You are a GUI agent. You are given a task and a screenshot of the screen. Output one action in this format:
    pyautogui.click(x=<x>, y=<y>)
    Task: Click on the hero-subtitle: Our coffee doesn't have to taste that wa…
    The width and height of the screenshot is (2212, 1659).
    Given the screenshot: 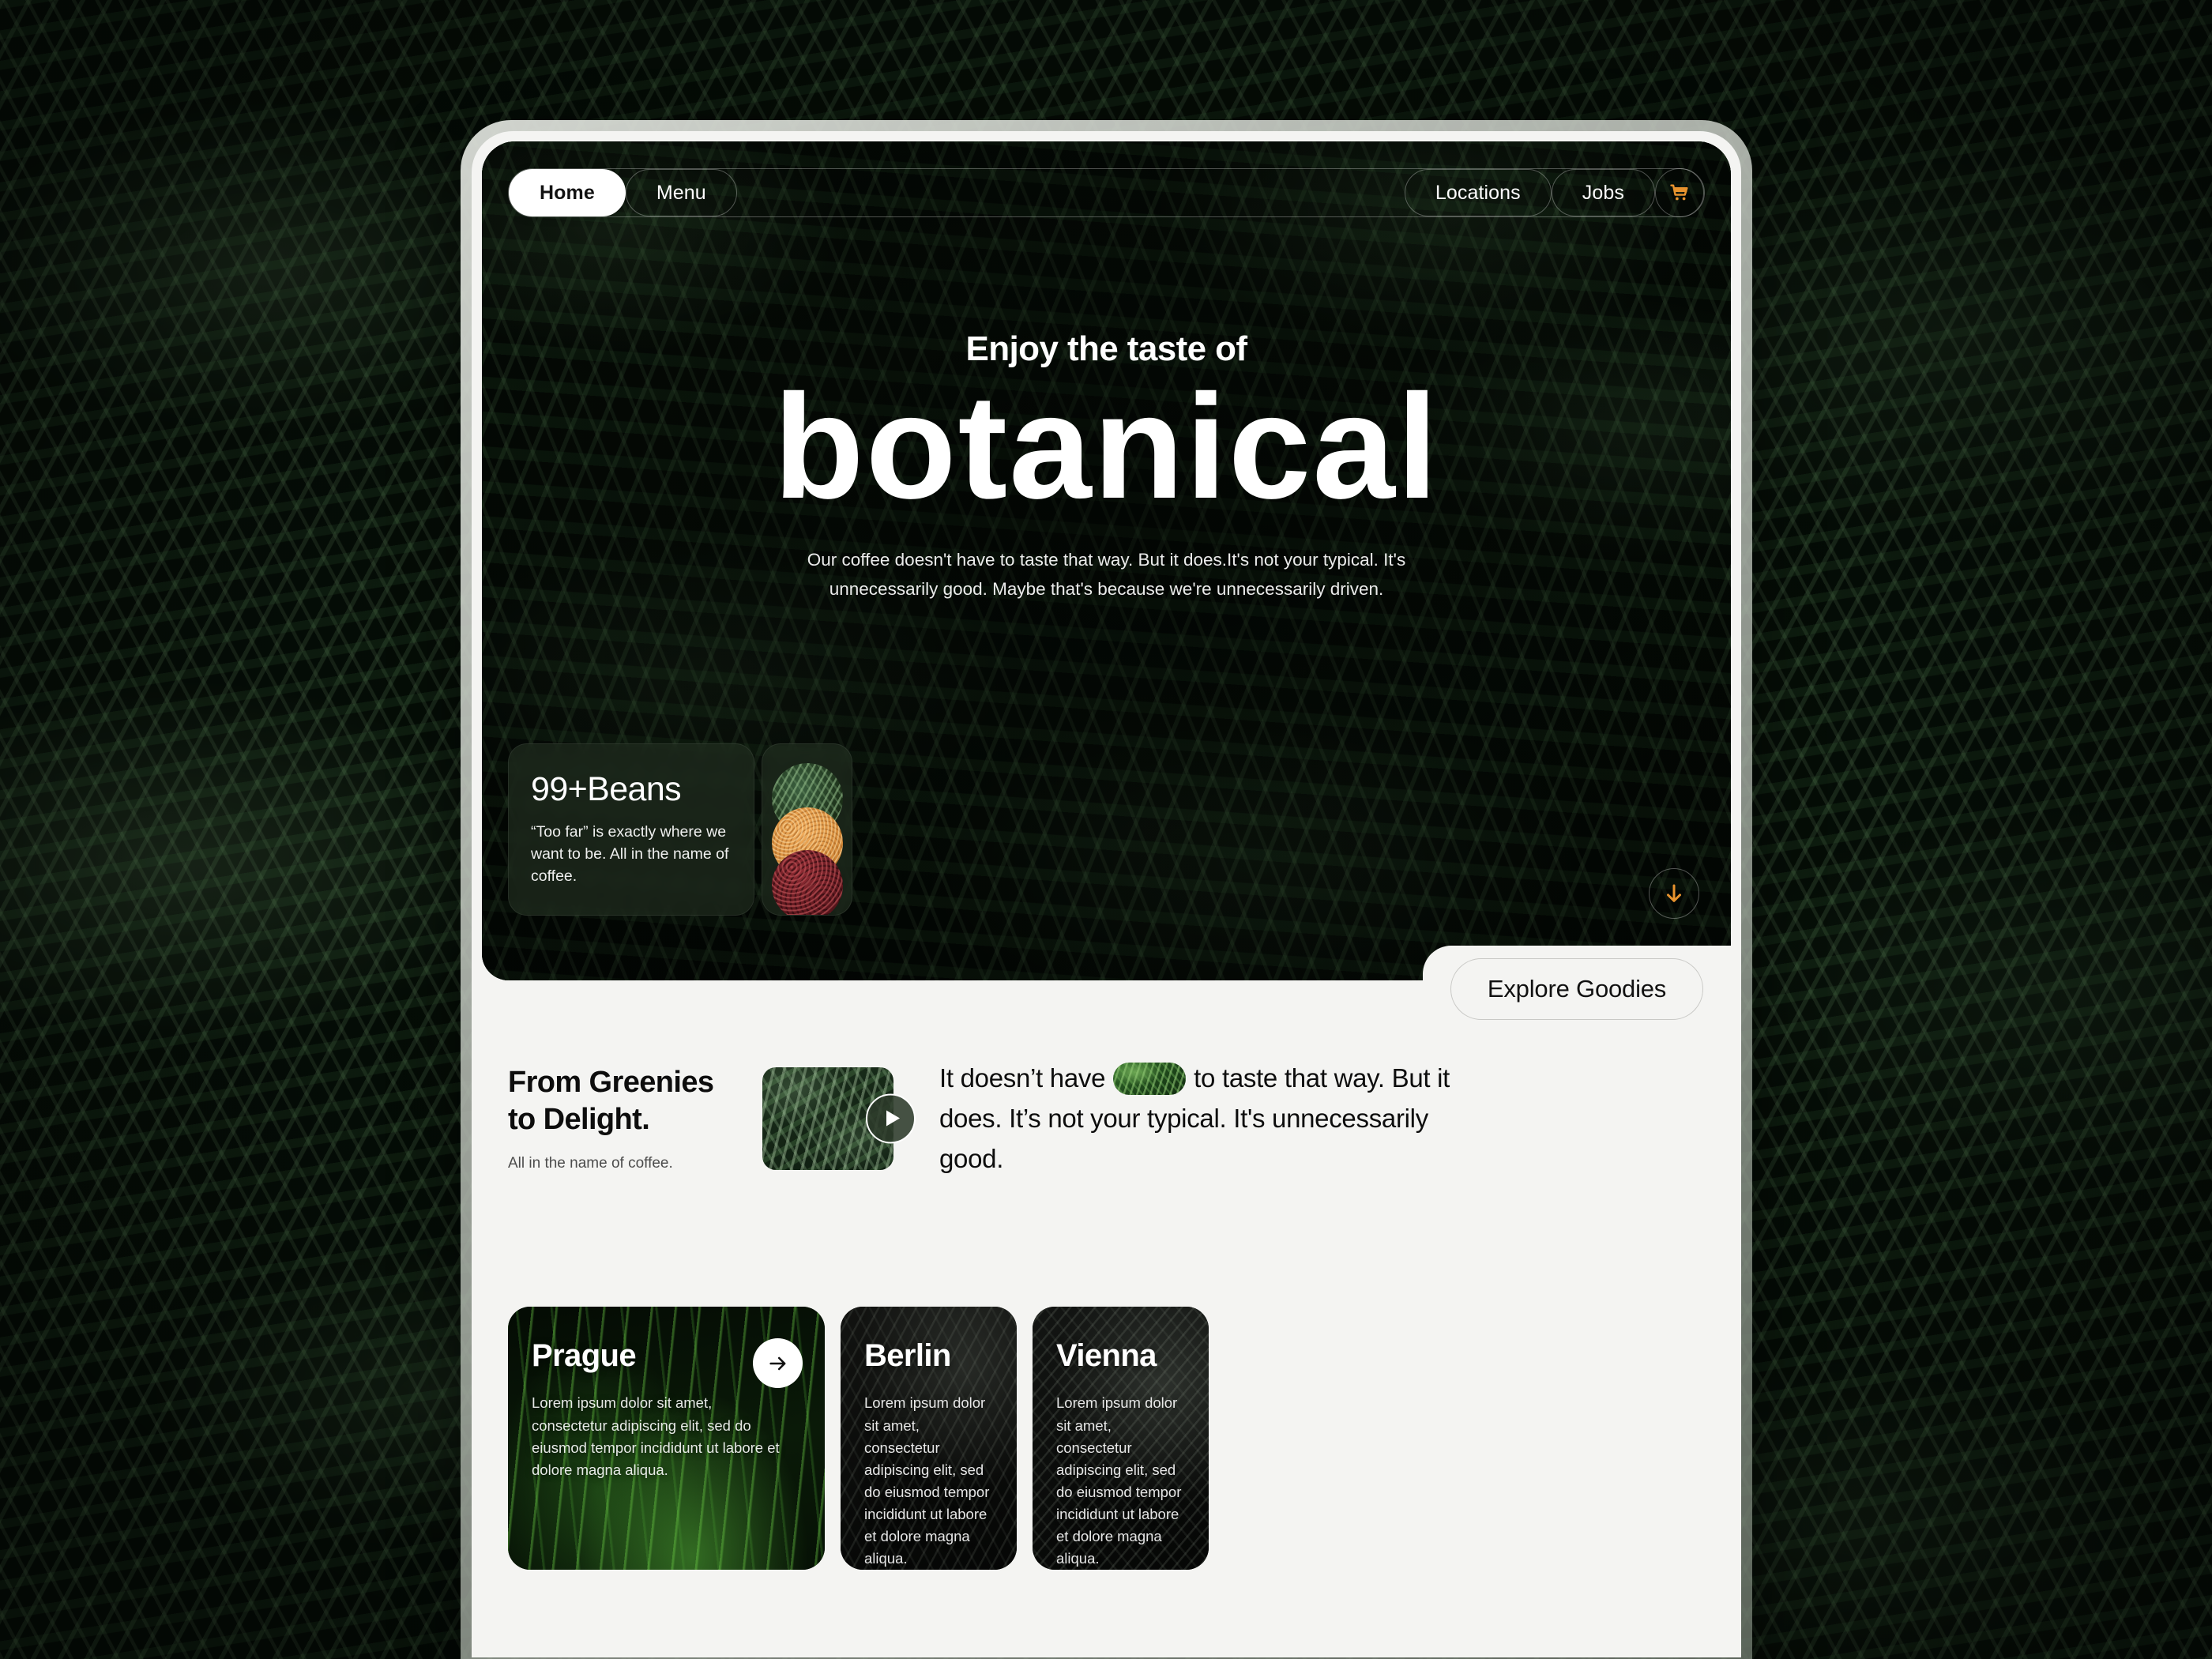 What is the action you would take?
    pyautogui.click(x=1106, y=575)
    